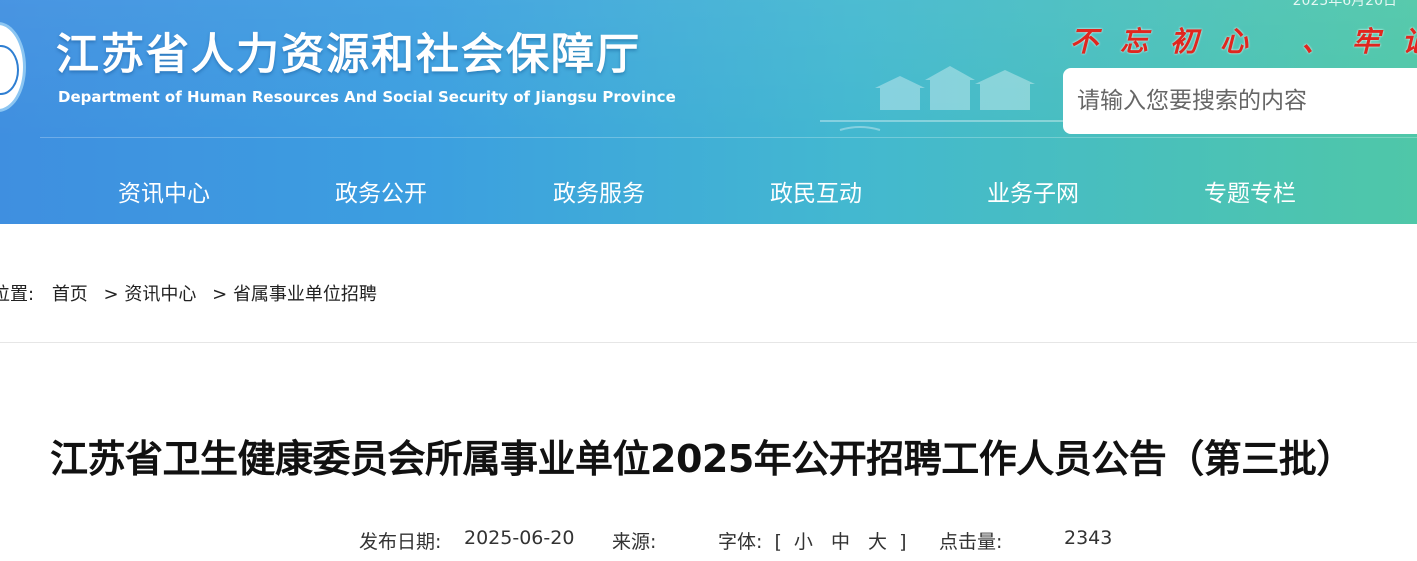 The width and height of the screenshot is (1417, 561). I want to click on nav-divider, so click(728, 137).